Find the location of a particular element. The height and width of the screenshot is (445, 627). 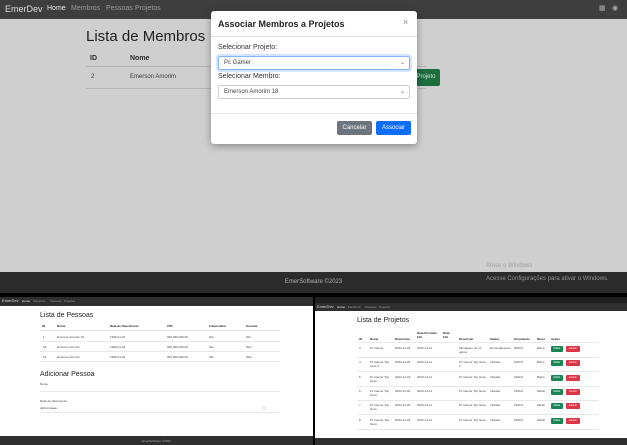

cancel-button: Cancelar is located at coordinates (354, 128).